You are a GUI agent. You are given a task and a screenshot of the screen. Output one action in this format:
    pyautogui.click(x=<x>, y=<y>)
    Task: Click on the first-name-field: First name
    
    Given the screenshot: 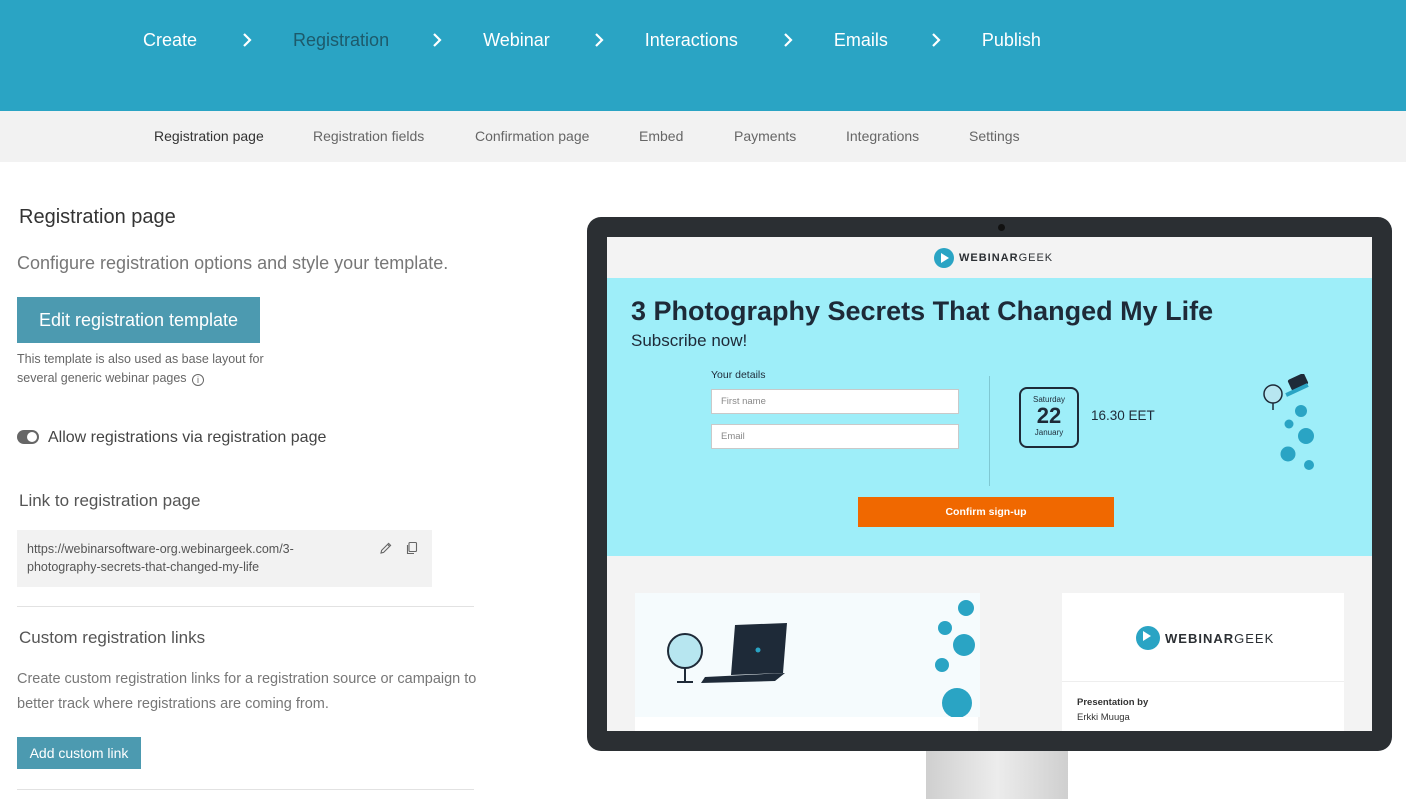 What is the action you would take?
    pyautogui.click(x=835, y=401)
    